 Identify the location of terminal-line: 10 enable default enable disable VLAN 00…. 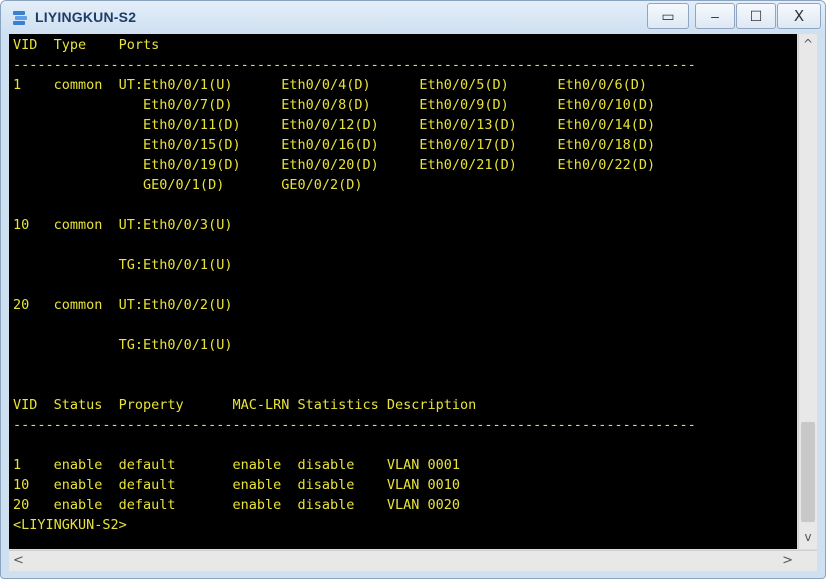
(237, 485).